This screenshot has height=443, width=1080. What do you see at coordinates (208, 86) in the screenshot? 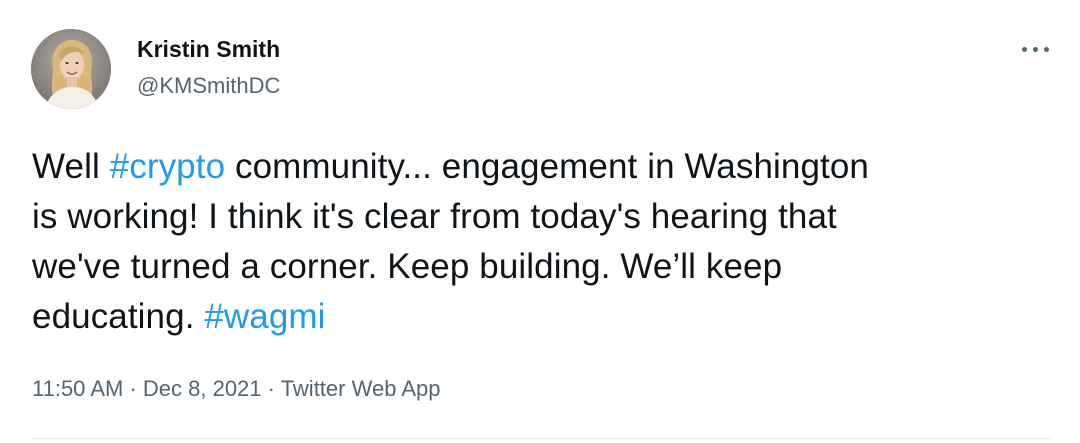
I see `author-handle: @KMSmithDC` at bounding box center [208, 86].